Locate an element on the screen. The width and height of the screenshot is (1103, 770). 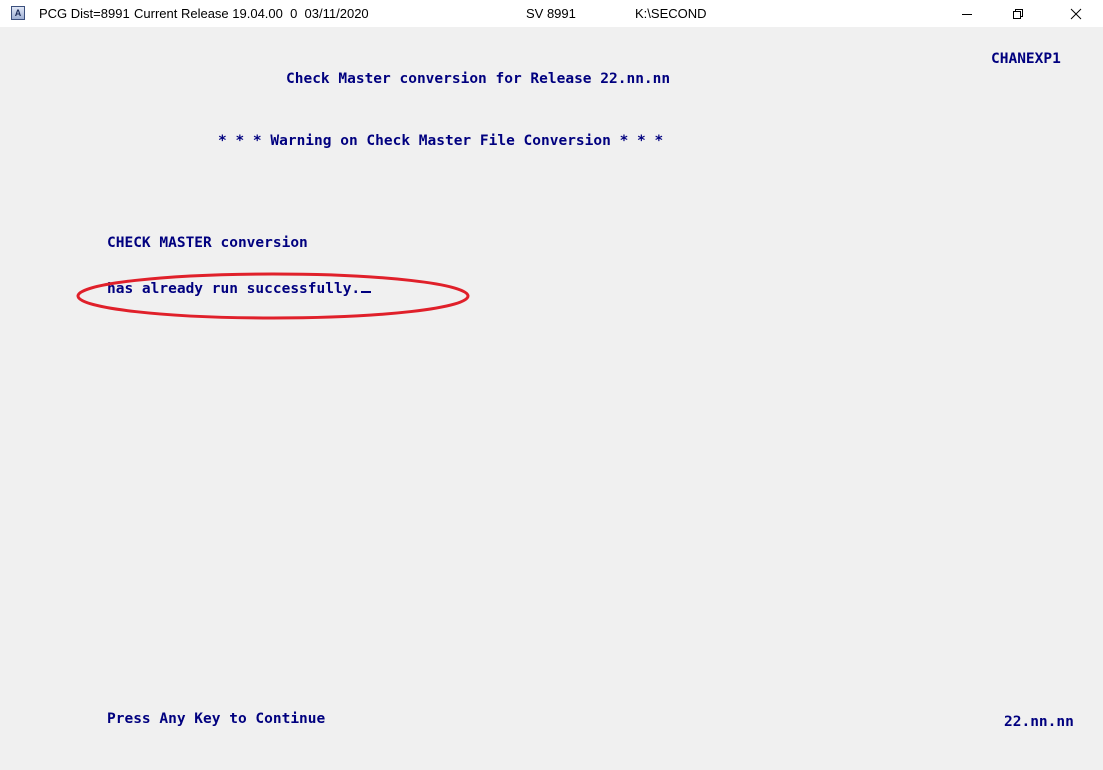
title-sv: SV 8991 is located at coordinates (551, 13).